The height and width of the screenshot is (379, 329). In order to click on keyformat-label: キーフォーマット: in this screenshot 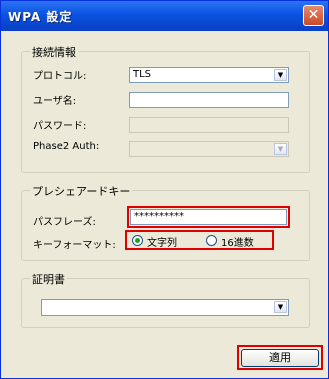, I will do `click(74, 245)`.